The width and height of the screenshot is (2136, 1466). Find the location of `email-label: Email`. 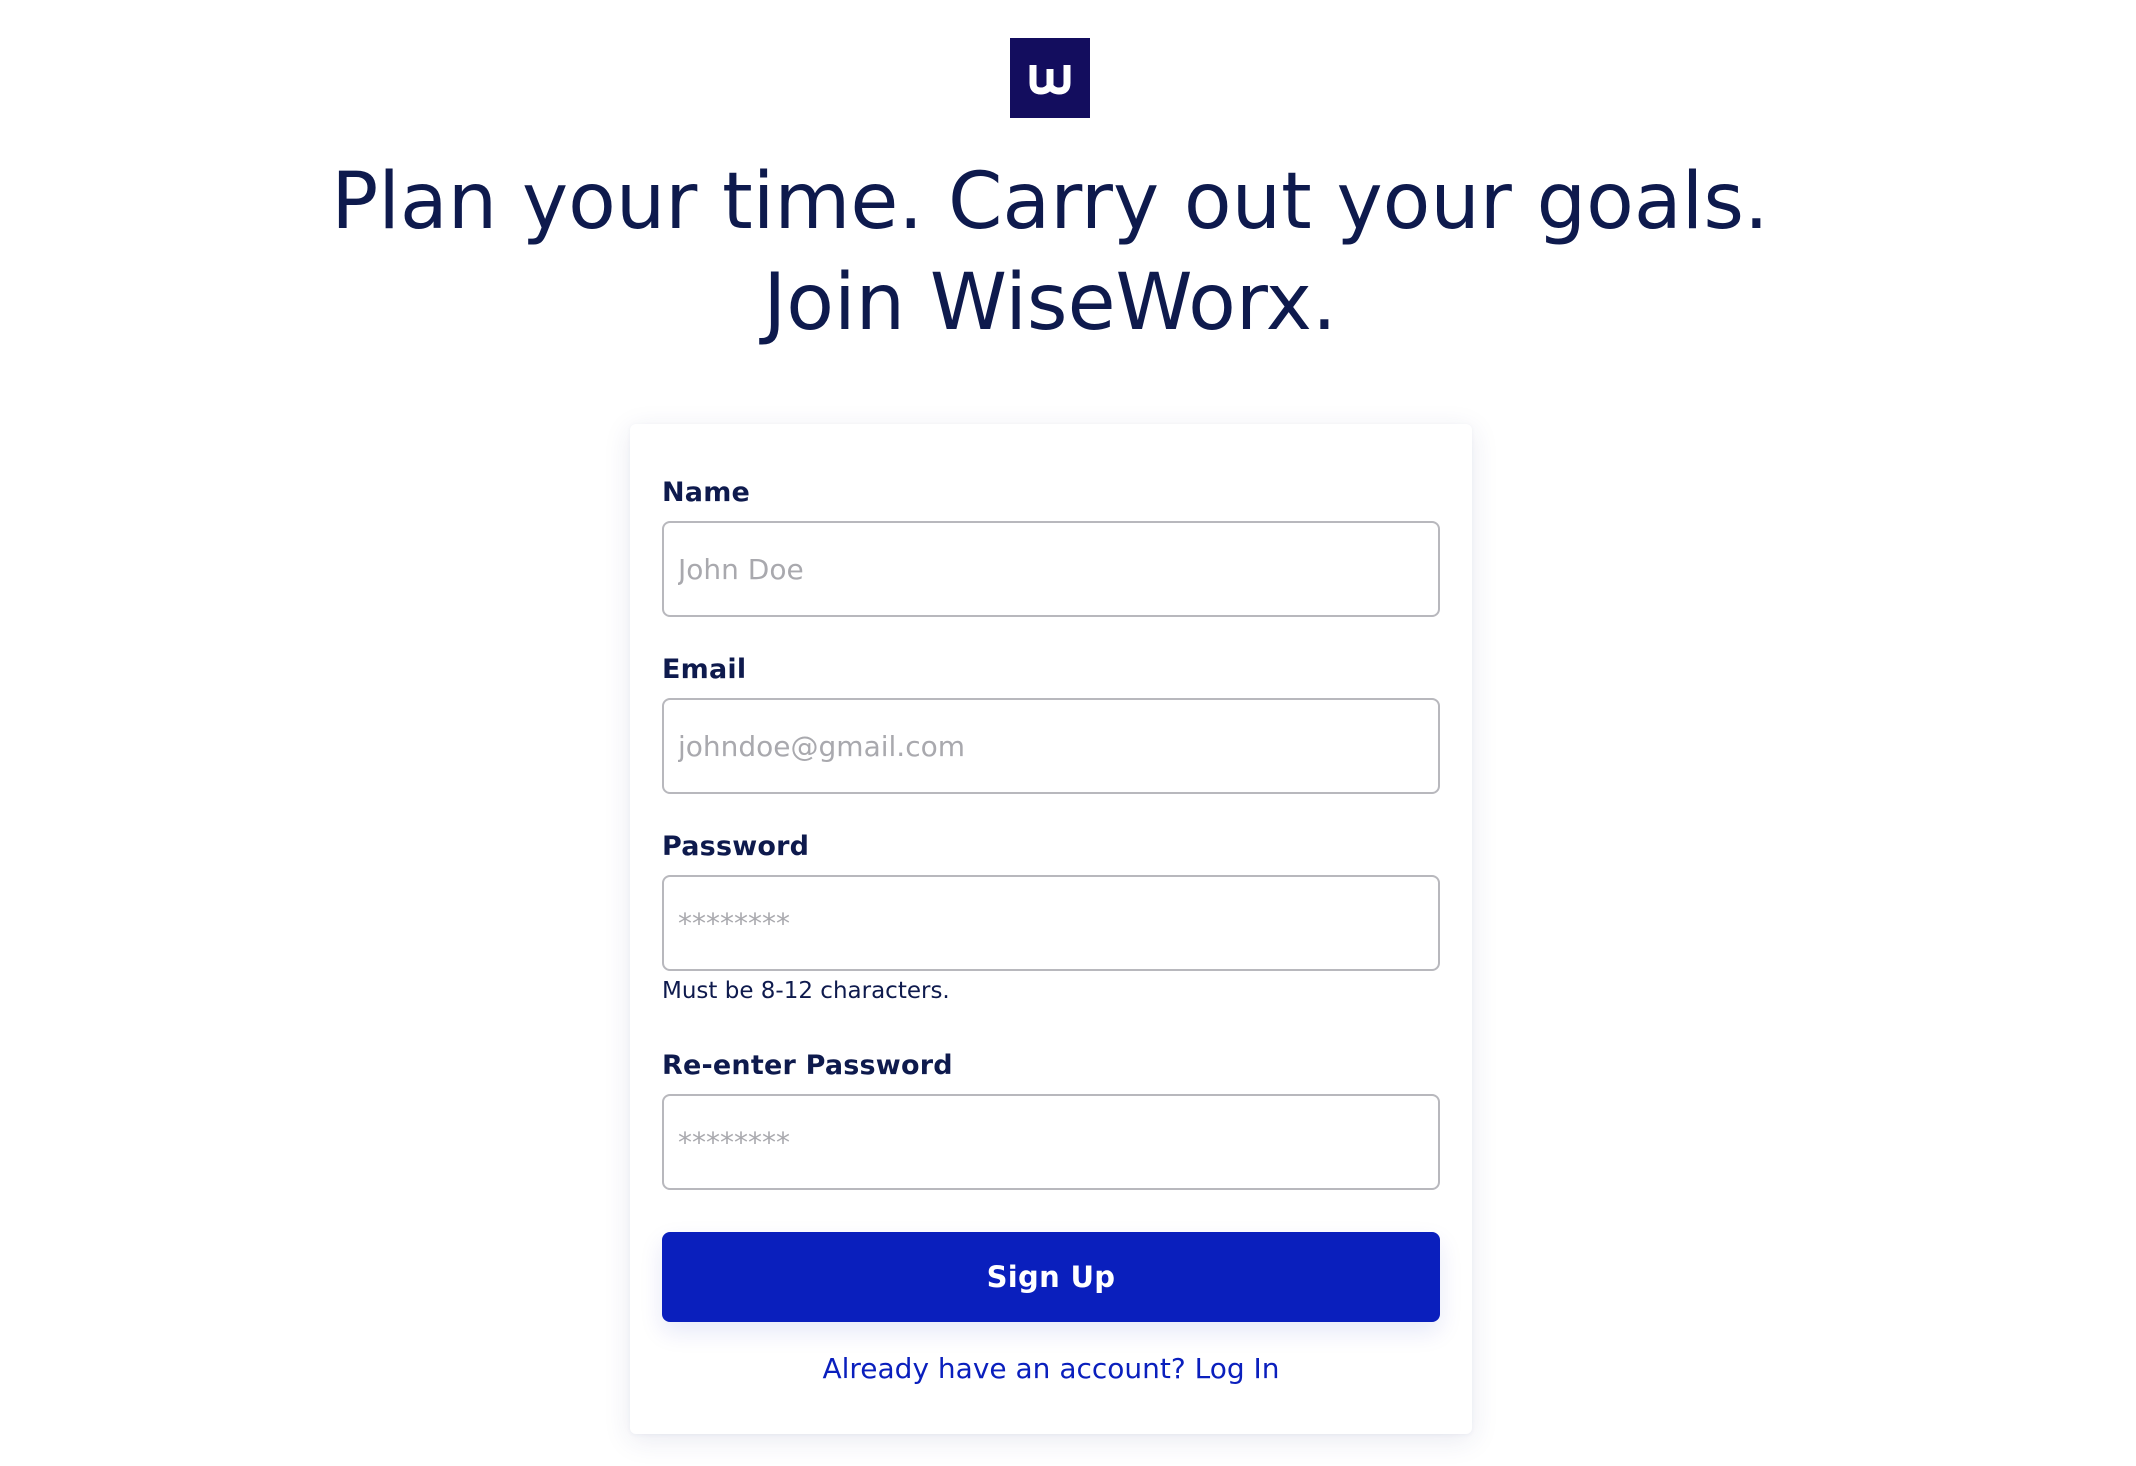

email-label: Email is located at coordinates (704, 669).